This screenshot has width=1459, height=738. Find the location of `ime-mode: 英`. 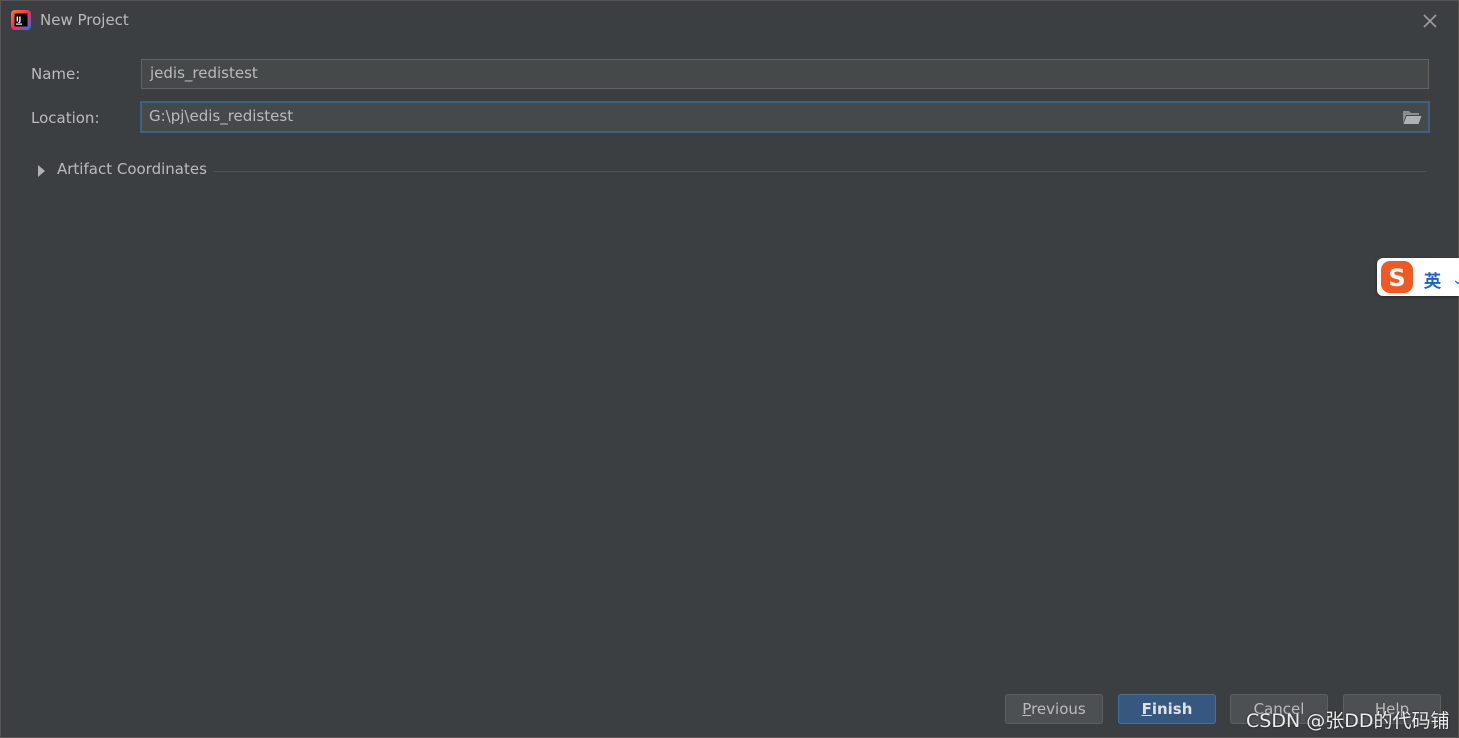

ime-mode: 英 is located at coordinates (1432, 279).